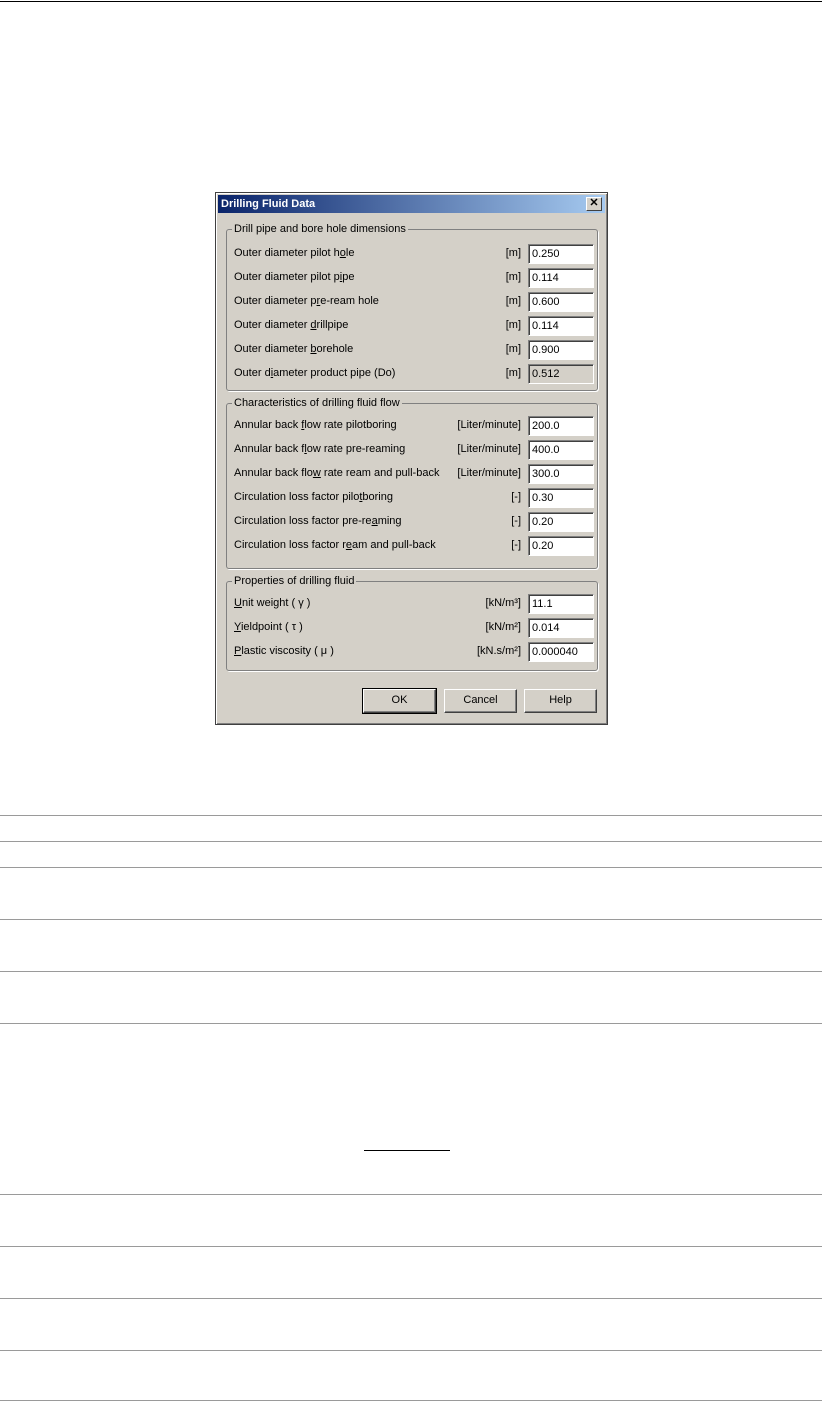  I want to click on field-label: Yieldpoint ( τ ), so click(268, 627).